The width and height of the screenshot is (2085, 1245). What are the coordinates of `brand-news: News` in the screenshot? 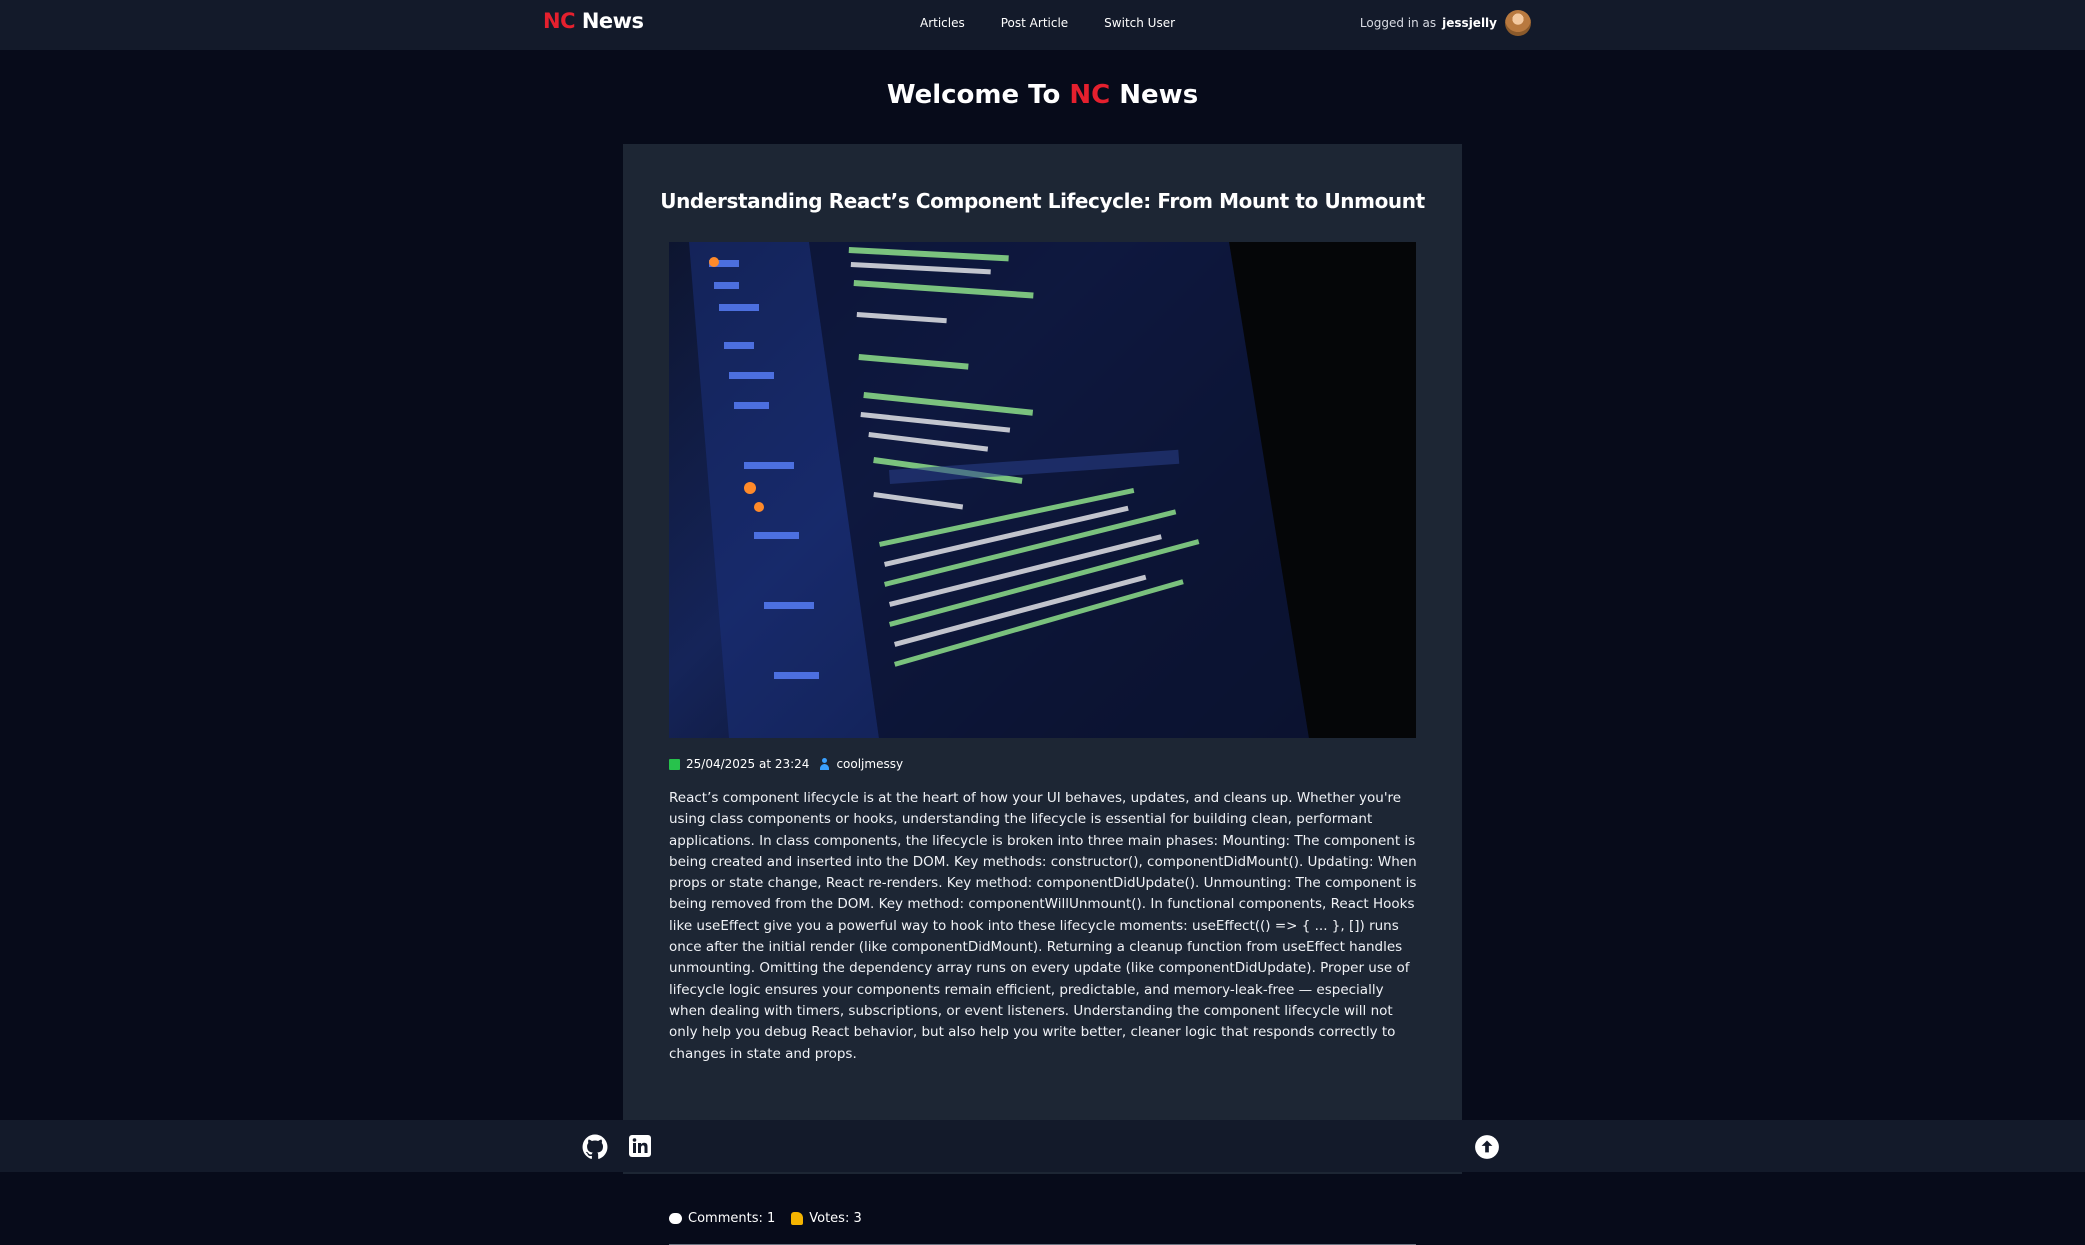 It's located at (612, 21).